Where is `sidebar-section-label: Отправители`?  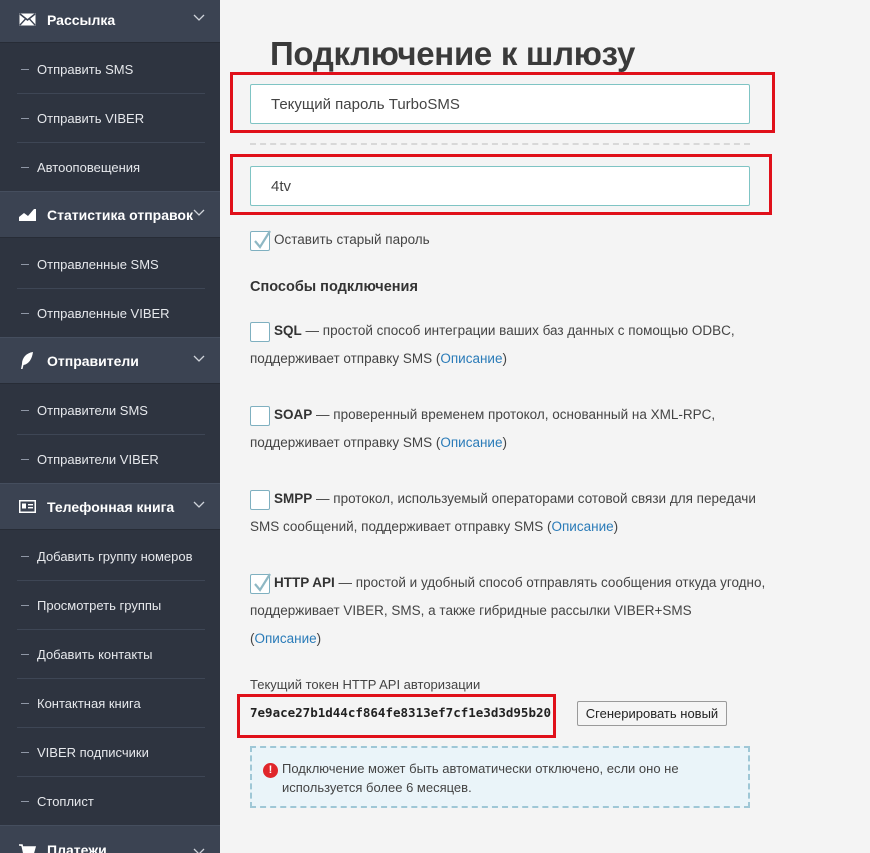
sidebar-section-label: Отправители is located at coordinates (93, 360).